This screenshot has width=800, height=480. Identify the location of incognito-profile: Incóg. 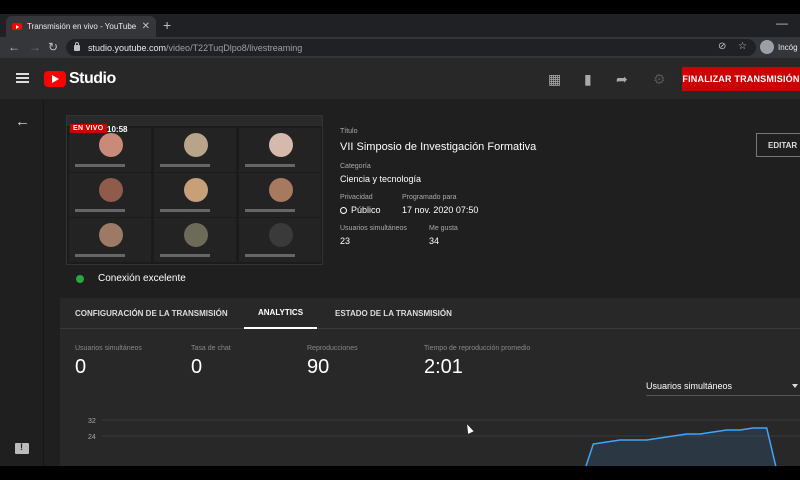
(779, 47).